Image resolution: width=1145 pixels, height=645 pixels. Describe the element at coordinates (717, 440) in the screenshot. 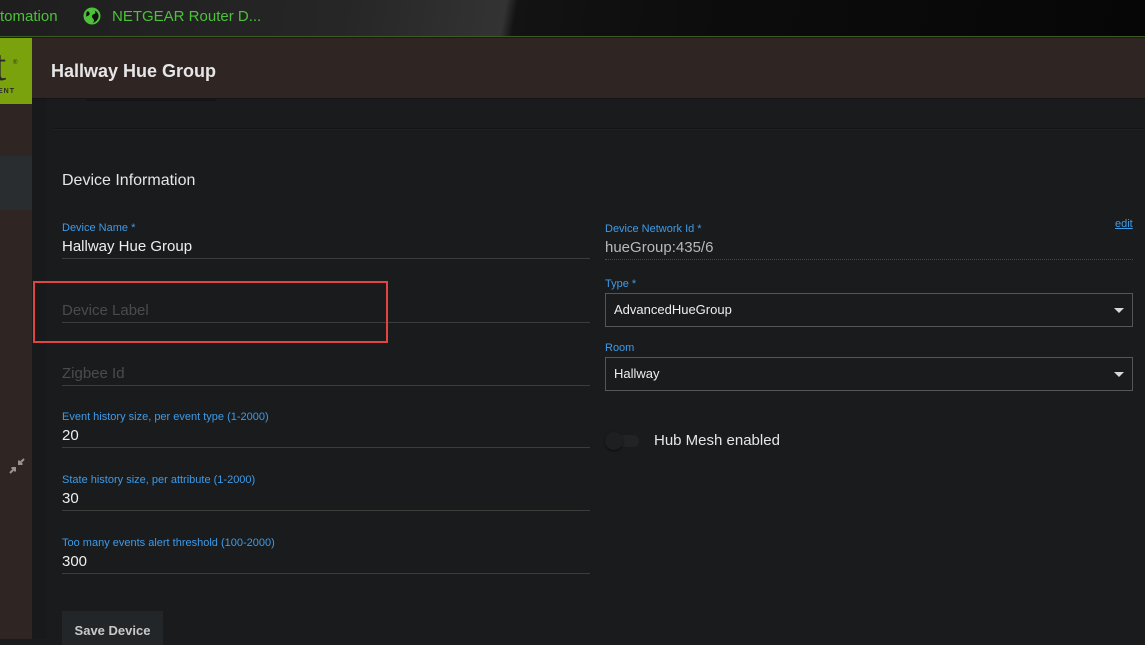

I see `hub-mesh-label: Hub Mesh enabled` at that location.